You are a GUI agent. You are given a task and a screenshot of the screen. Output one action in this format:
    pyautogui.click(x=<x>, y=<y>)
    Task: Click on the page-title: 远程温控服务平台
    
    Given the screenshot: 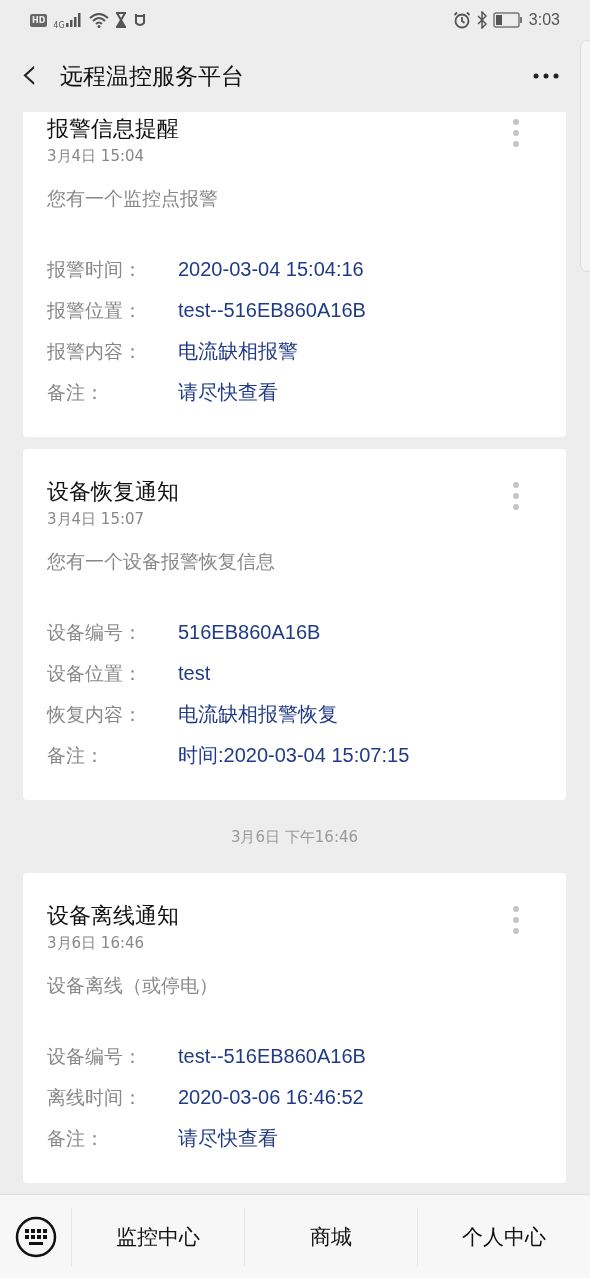 What is the action you would take?
    pyautogui.click(x=153, y=76)
    